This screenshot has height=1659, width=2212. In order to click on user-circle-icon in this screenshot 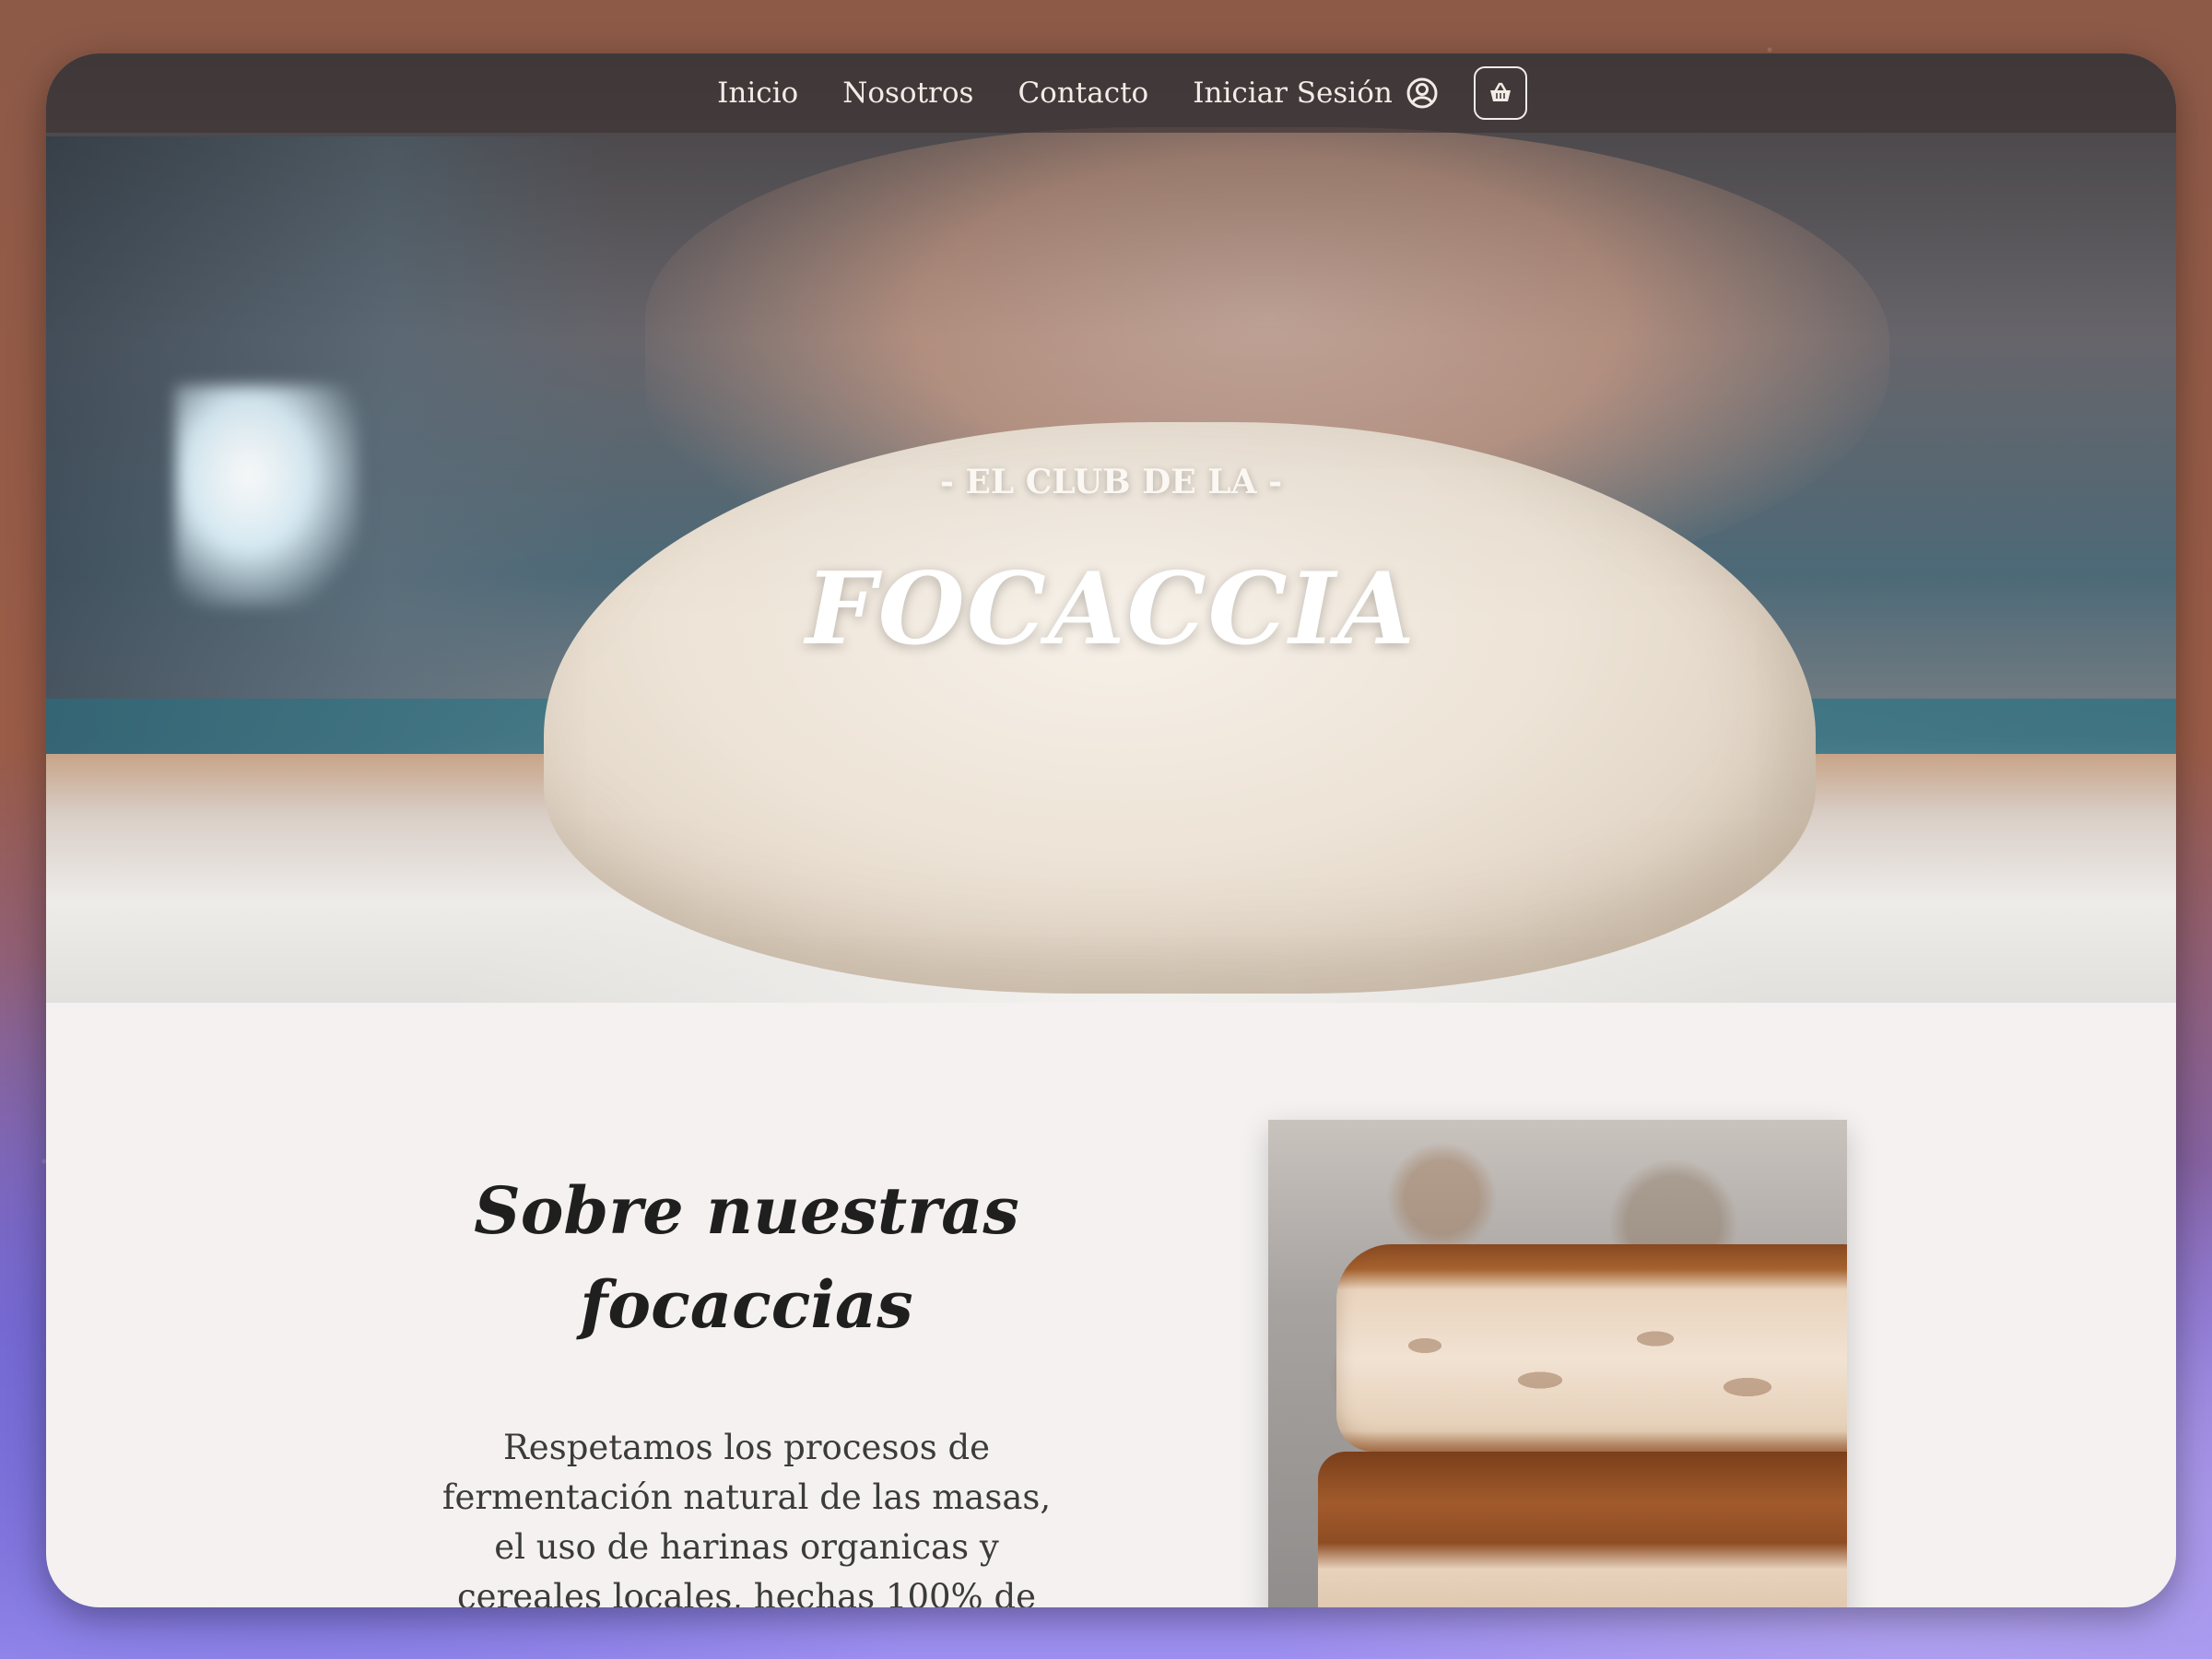, I will do `click(1422, 93)`.